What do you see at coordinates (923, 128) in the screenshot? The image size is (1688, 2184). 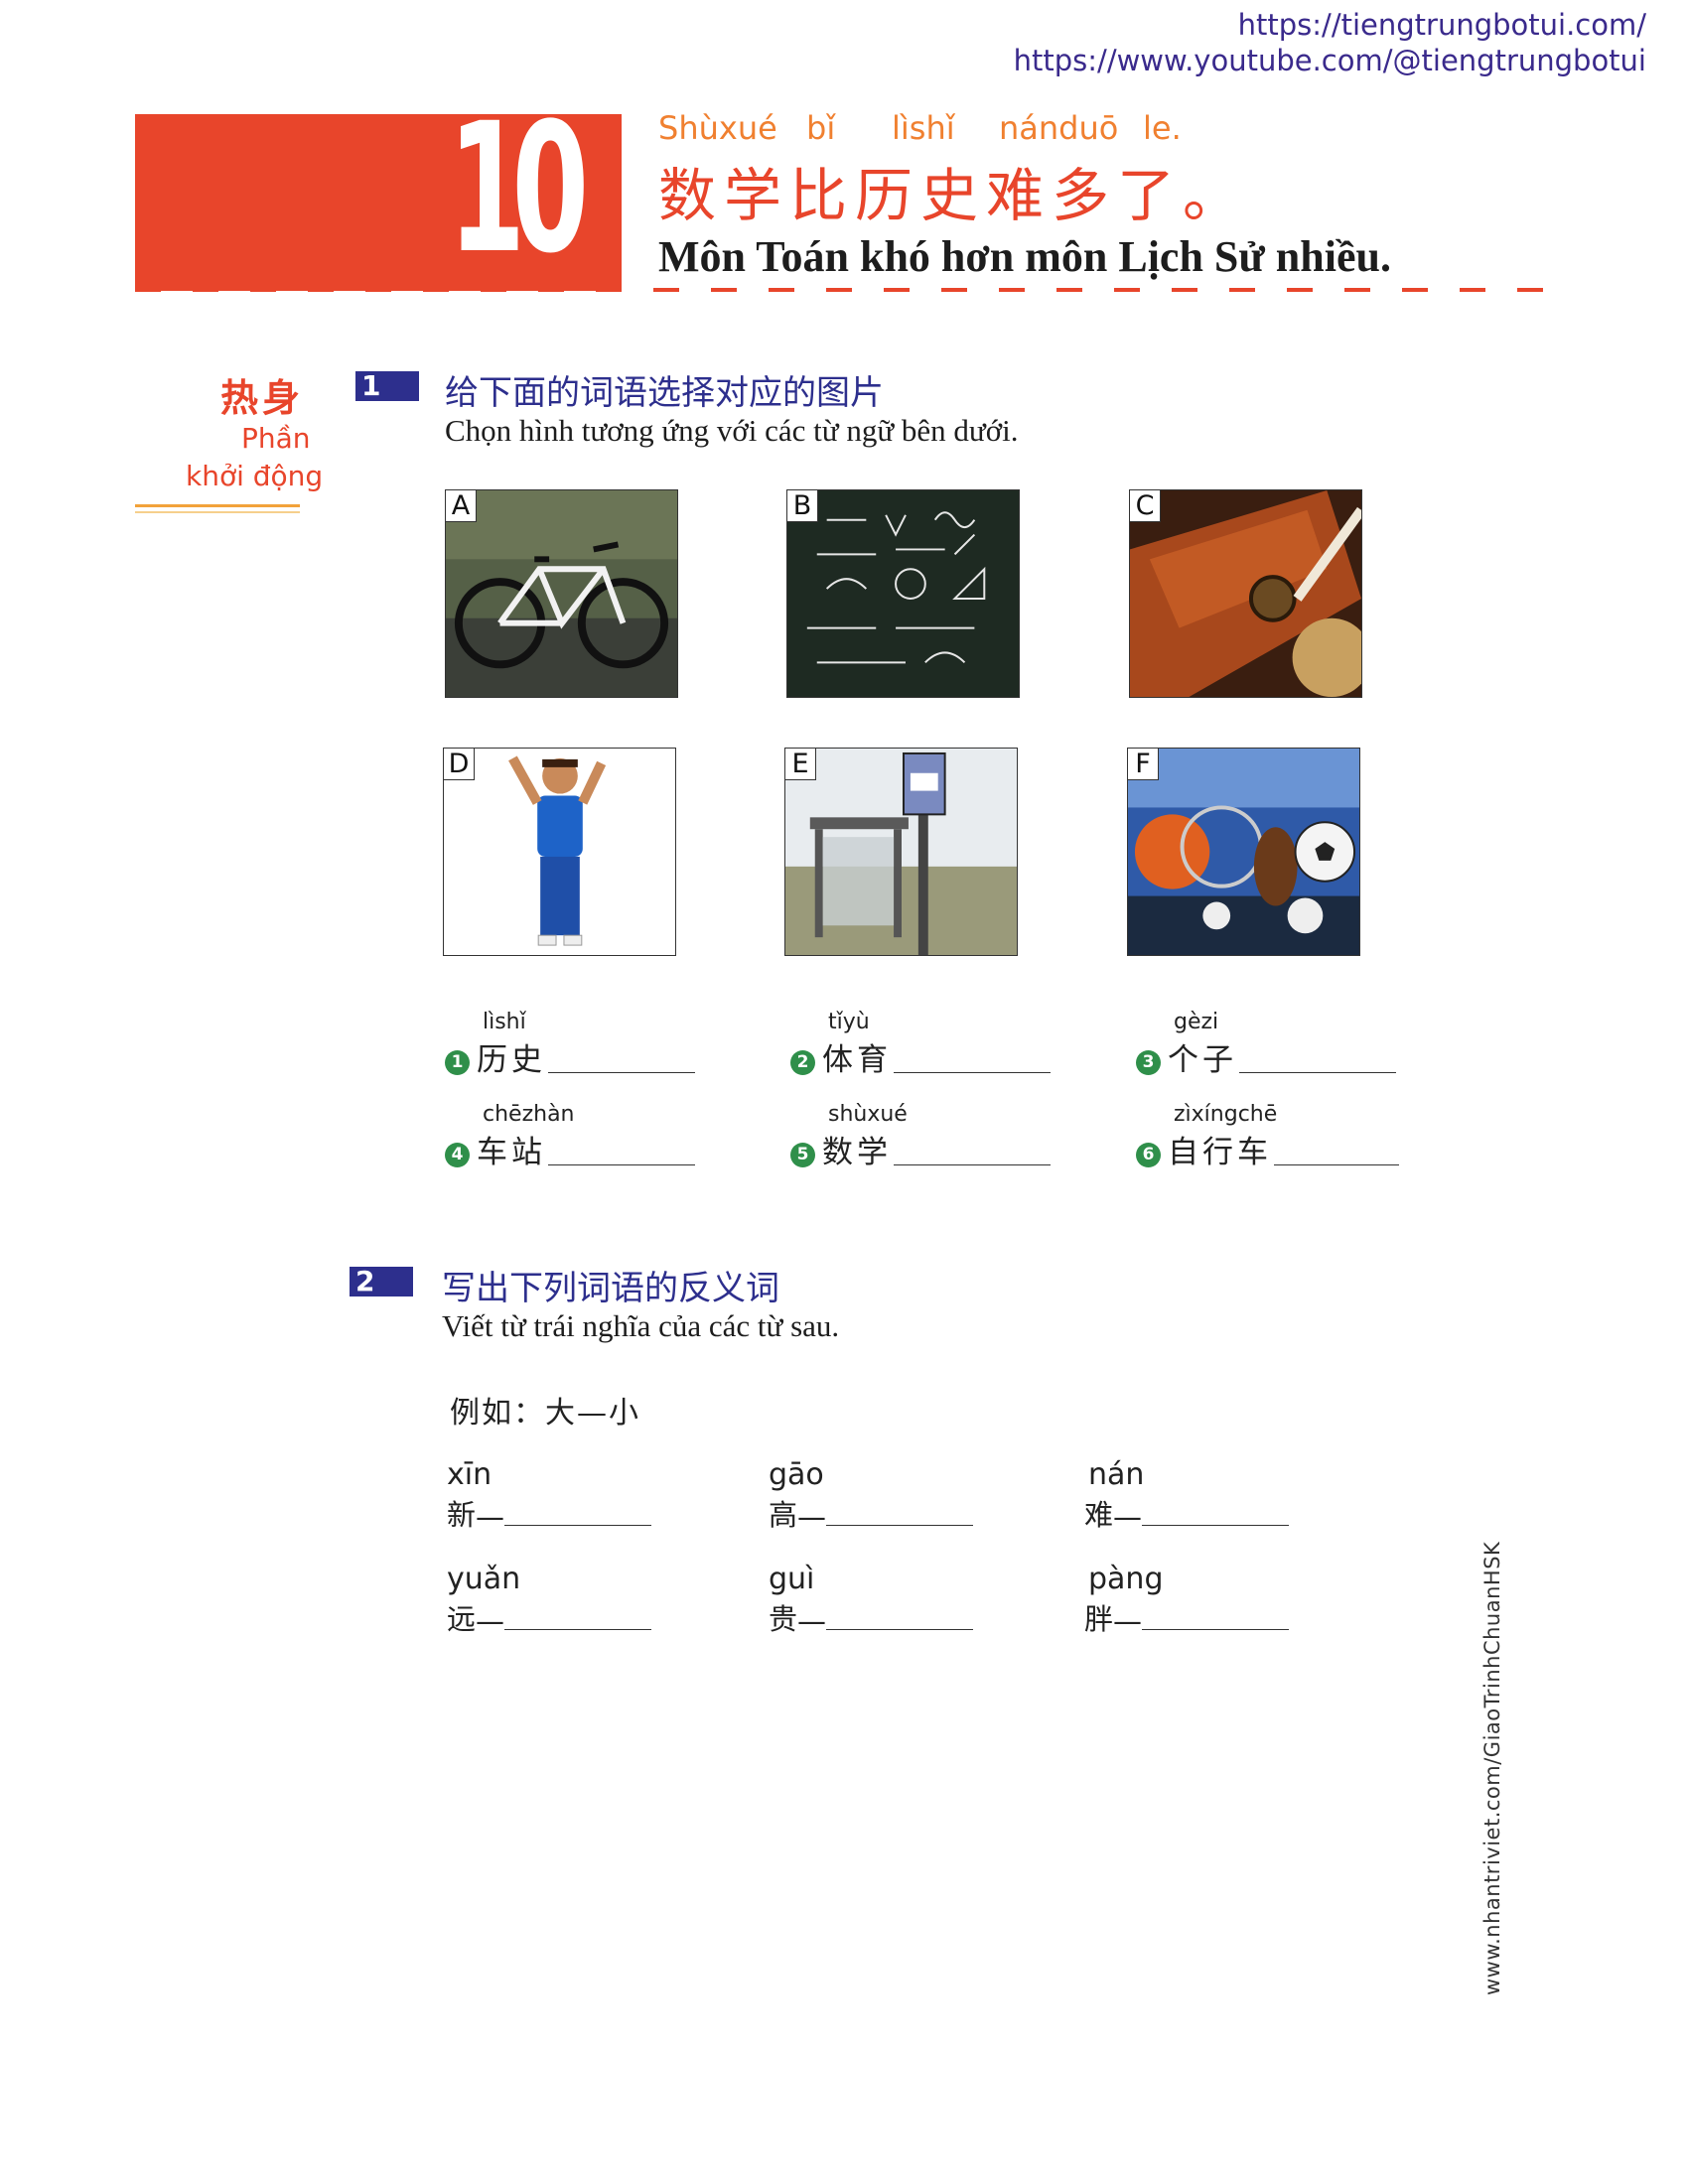 I see `title-pinyin-3: lìshǐ` at bounding box center [923, 128].